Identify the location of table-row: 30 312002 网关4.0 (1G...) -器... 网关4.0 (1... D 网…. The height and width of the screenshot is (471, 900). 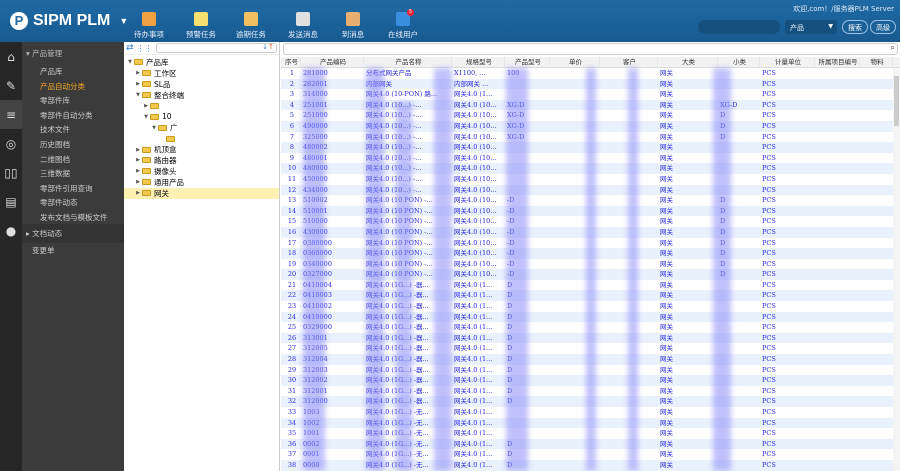
(587, 380).